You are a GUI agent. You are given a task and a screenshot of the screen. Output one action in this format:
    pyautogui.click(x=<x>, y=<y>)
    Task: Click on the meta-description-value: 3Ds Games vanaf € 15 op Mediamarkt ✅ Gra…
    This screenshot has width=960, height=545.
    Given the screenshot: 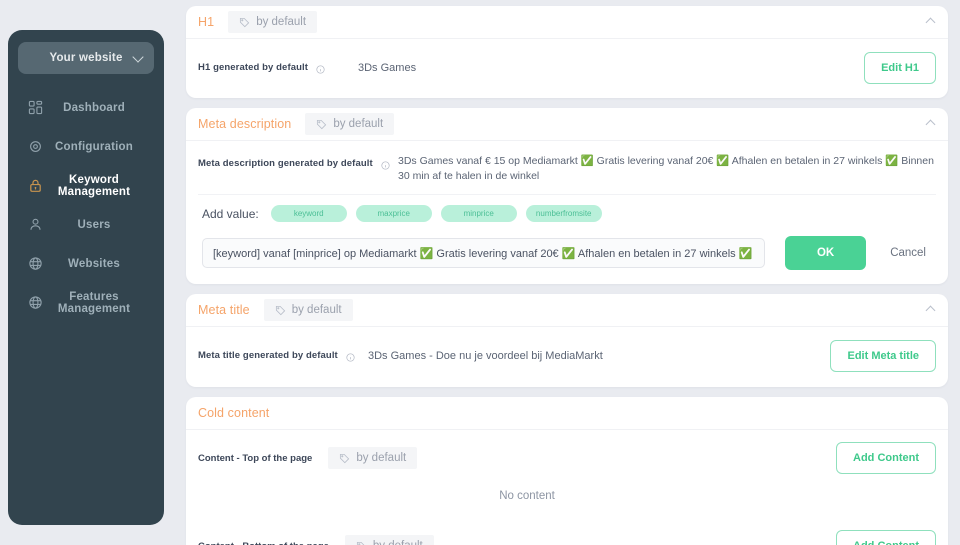 What is the action you would take?
    pyautogui.click(x=666, y=168)
    